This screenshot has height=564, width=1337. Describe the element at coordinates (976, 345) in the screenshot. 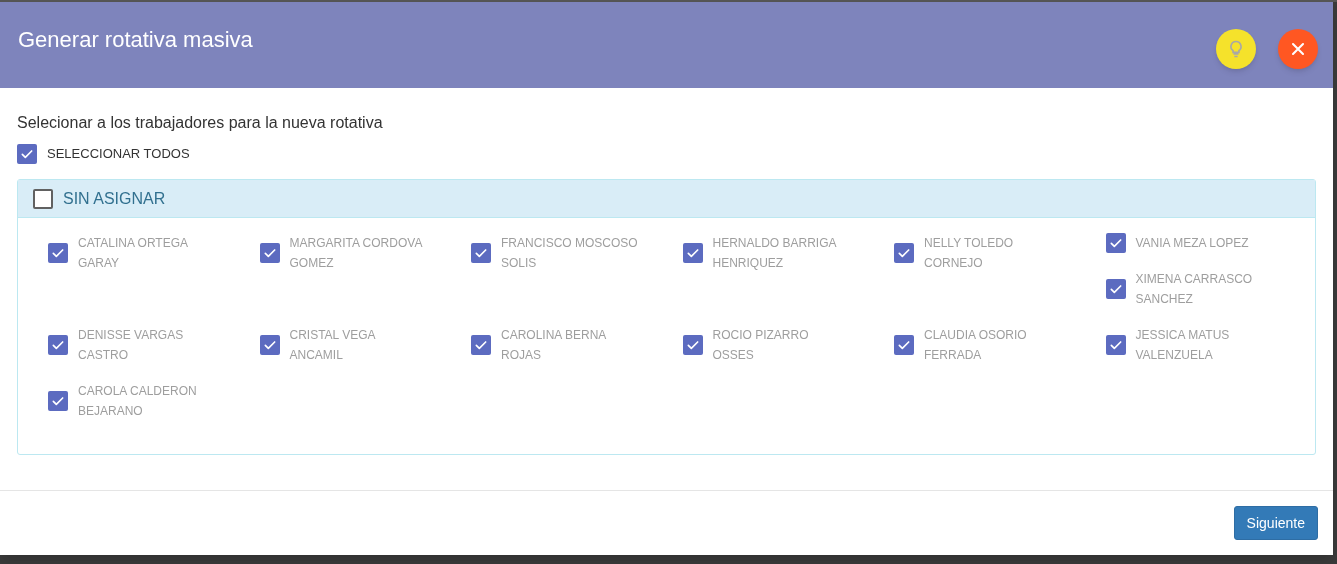

I see `worker-name: CLAUDIA OSORIO FERRADA` at that location.